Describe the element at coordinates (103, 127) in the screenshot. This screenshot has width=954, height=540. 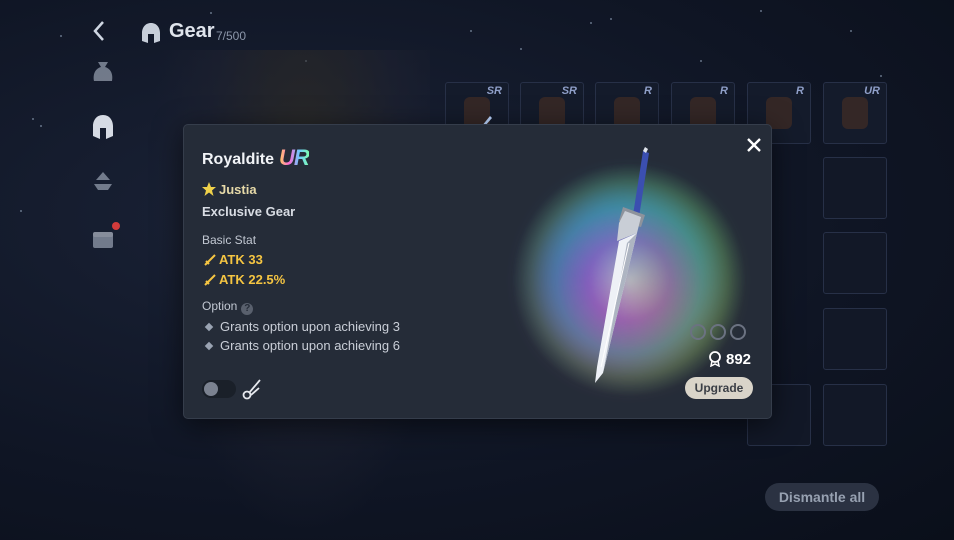
I see `helmet-nav-icon` at that location.